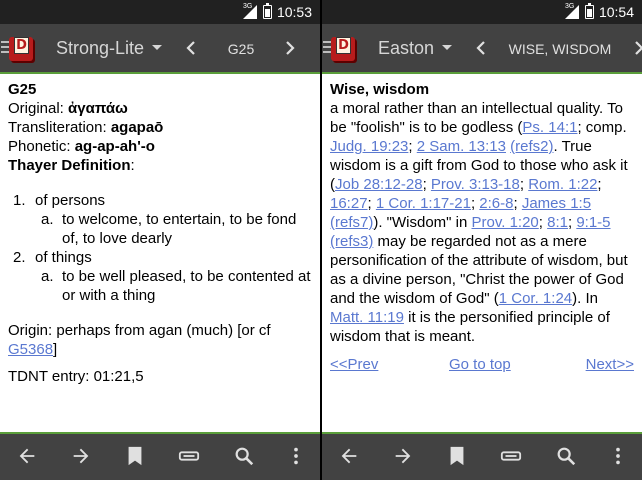  Describe the element at coordinates (496, 203) in the screenshot. I see `scripture-link: 2:6-8` at that location.